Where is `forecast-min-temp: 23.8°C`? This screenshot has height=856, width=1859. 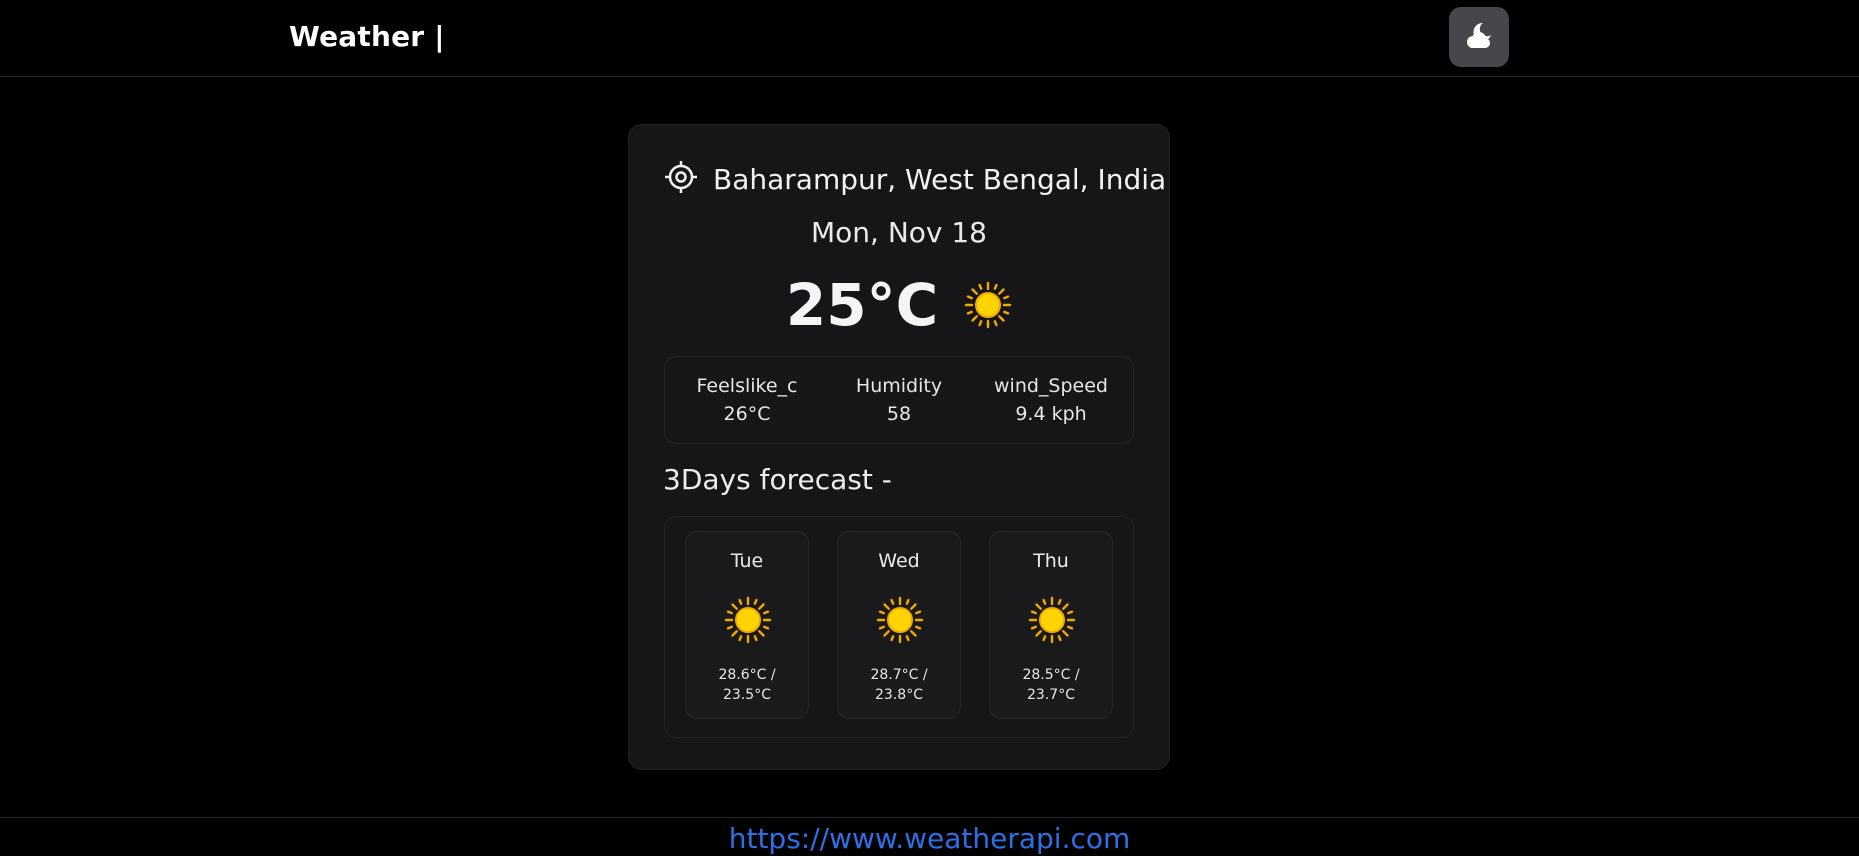
forecast-min-temp: 23.8°C is located at coordinates (899, 695).